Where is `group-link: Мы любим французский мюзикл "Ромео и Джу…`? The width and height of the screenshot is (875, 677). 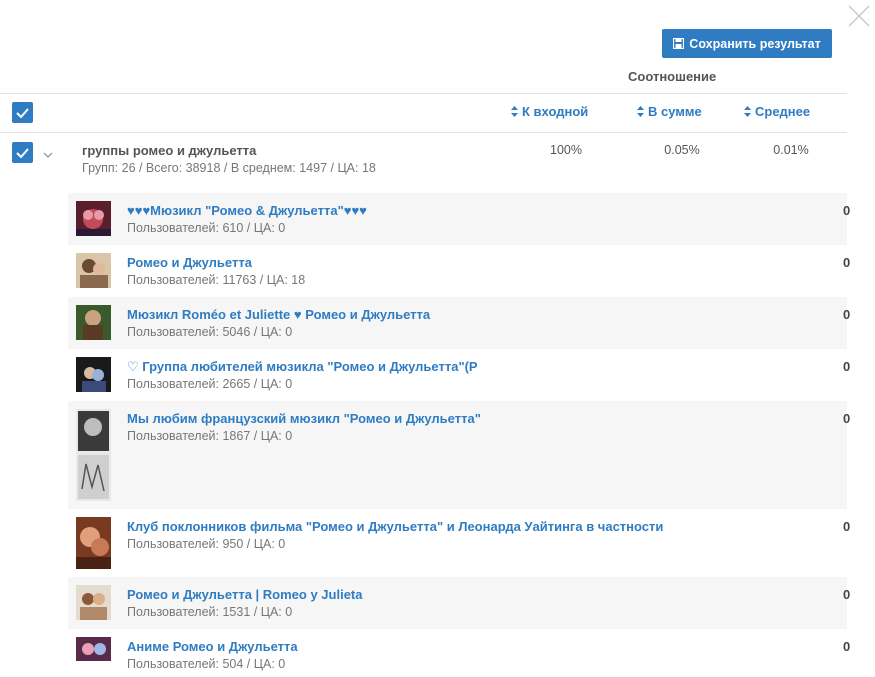
group-link: Мы любим французский мюзикл "Ромео и Джу… is located at coordinates (304, 418).